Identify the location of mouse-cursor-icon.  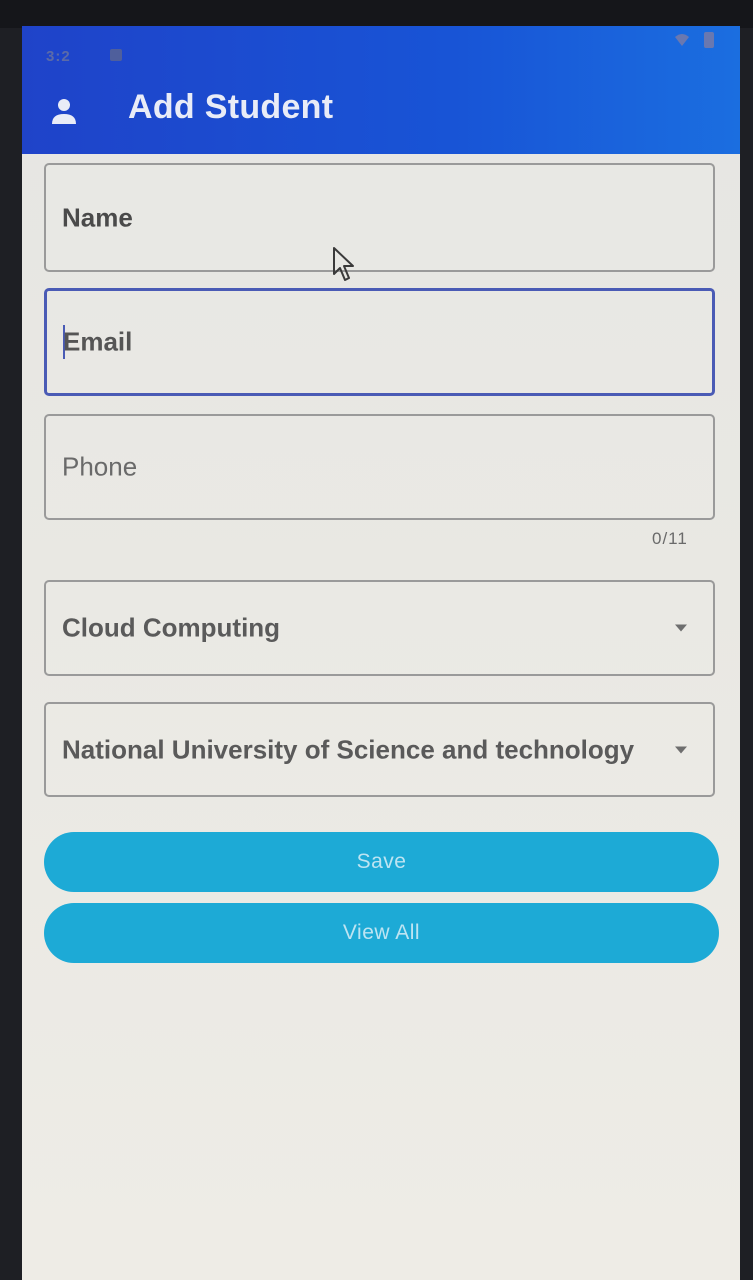
(343, 264).